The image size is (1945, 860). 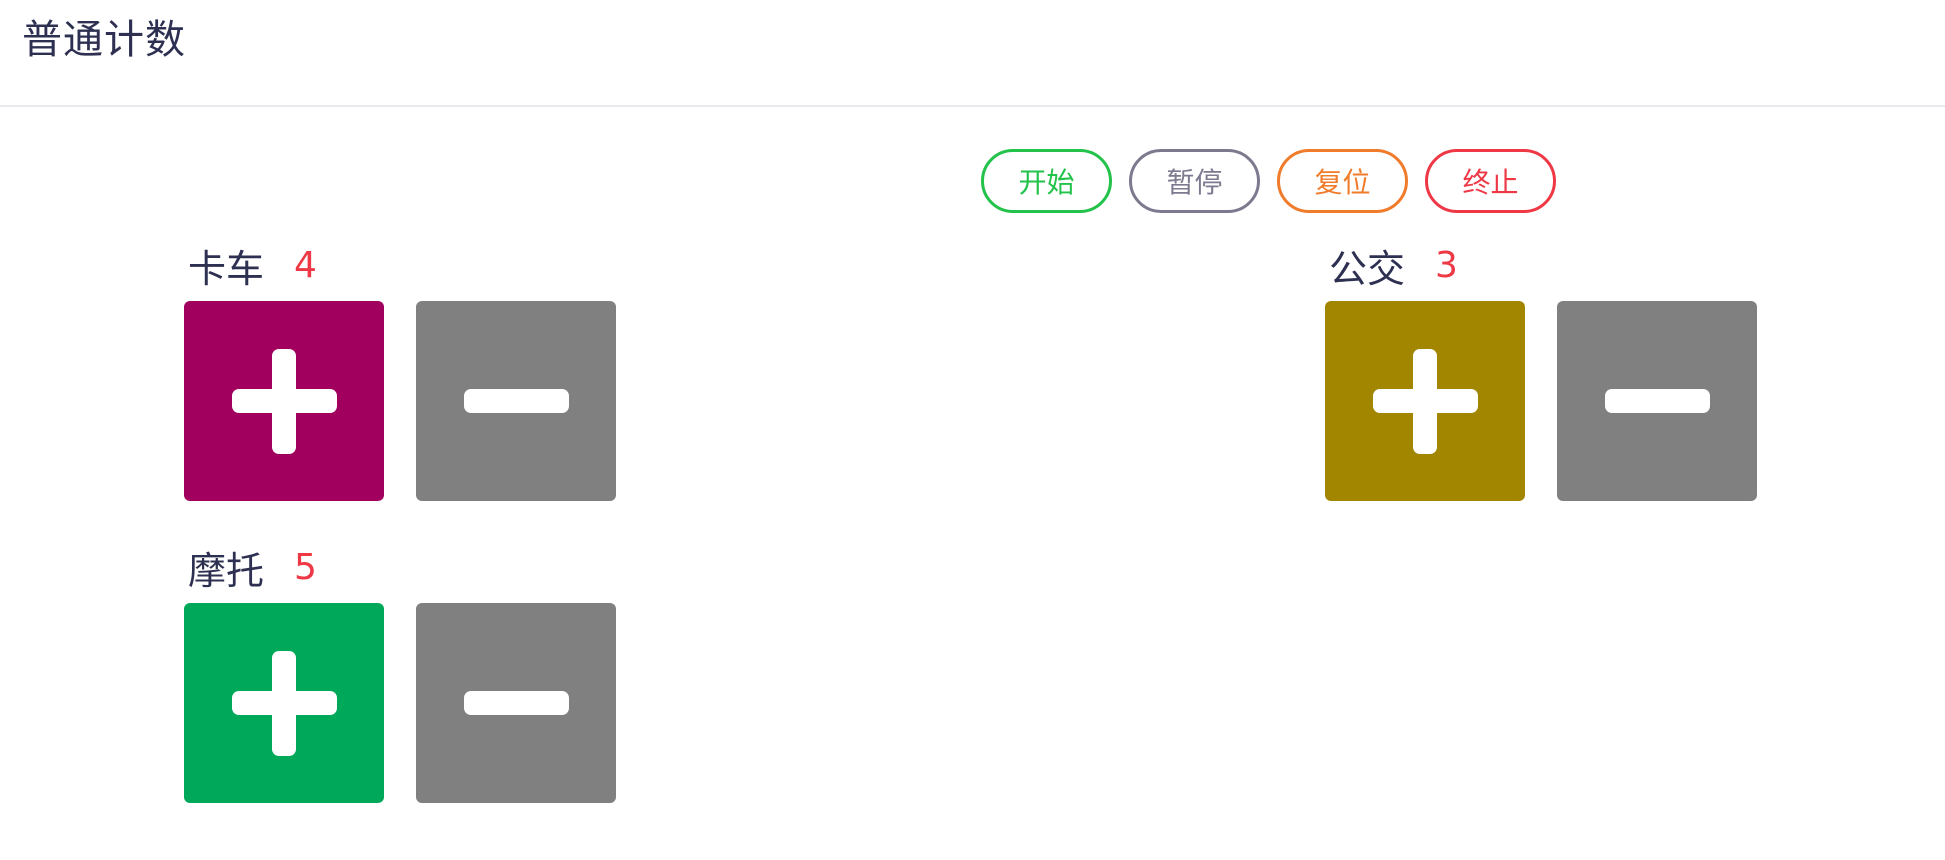 I want to click on counter-value: 3, so click(x=1446, y=265).